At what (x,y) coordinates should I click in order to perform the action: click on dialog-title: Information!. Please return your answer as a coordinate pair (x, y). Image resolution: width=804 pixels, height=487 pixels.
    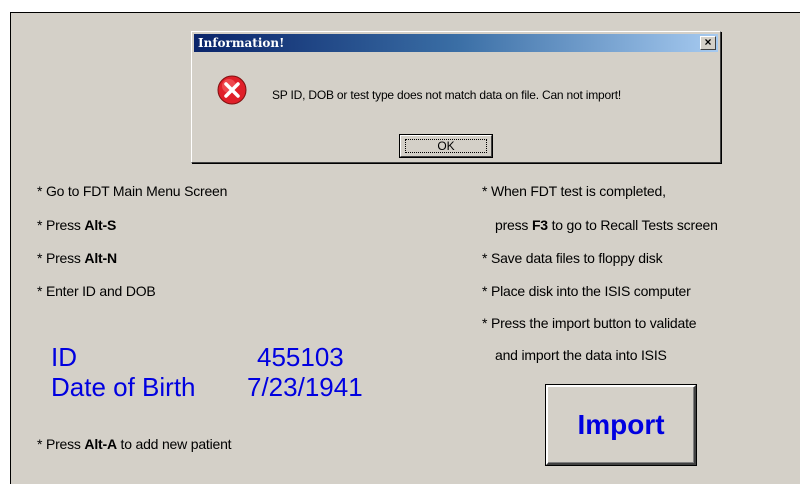
    Looking at the image, I should click on (241, 43).